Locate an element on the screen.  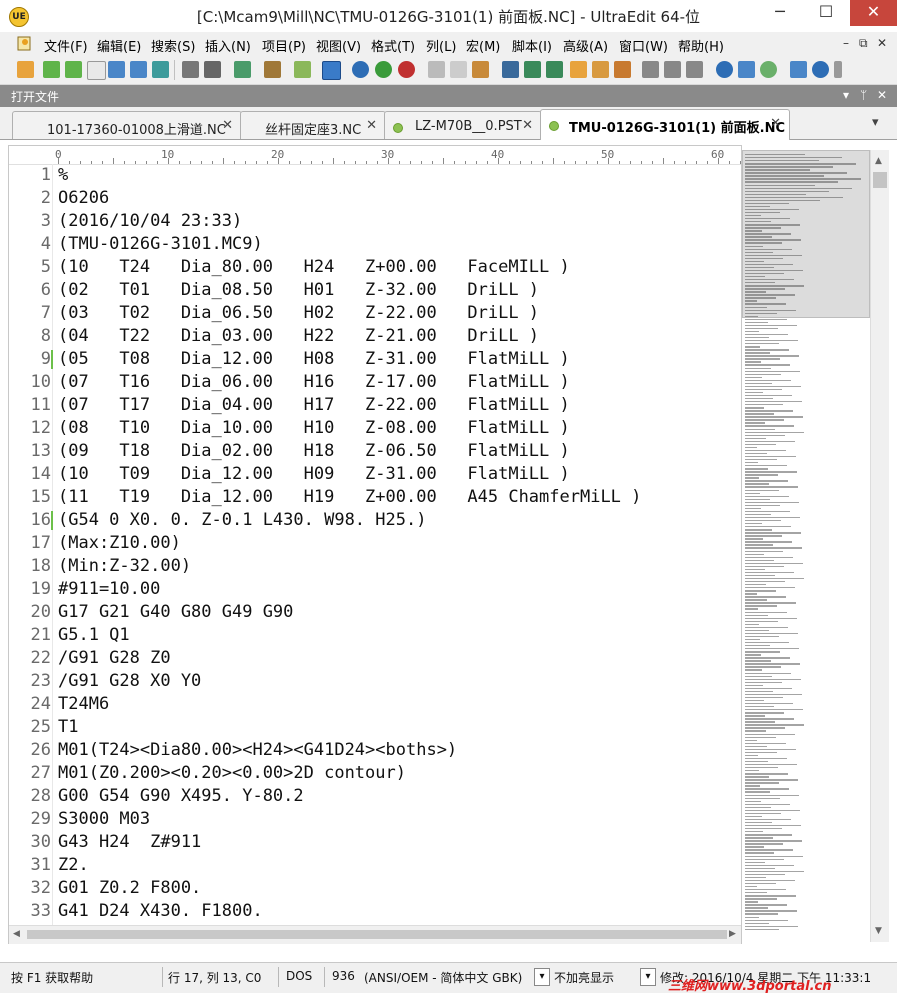
menu-edit: 编辑(E) is located at coordinates (119, 45).